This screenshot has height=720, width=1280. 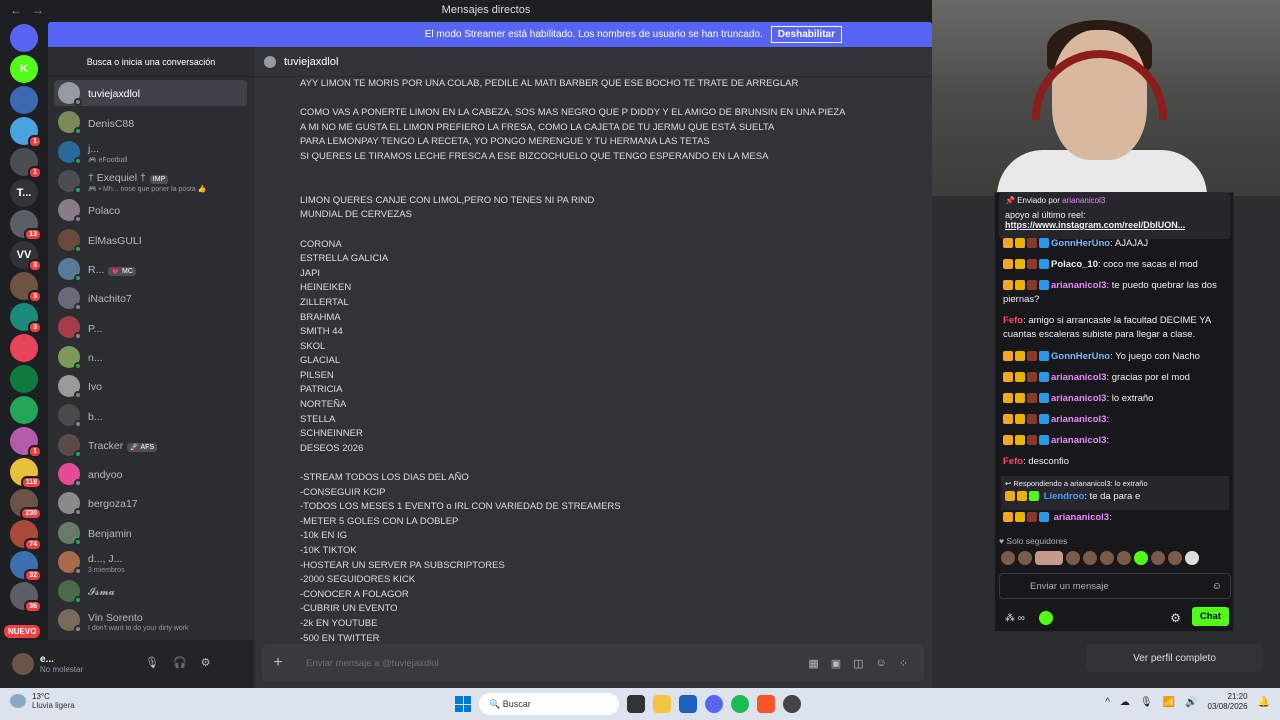 What do you see at coordinates (26, 535) in the screenshot?
I see `server-icon: 74` at bounding box center [26, 535].